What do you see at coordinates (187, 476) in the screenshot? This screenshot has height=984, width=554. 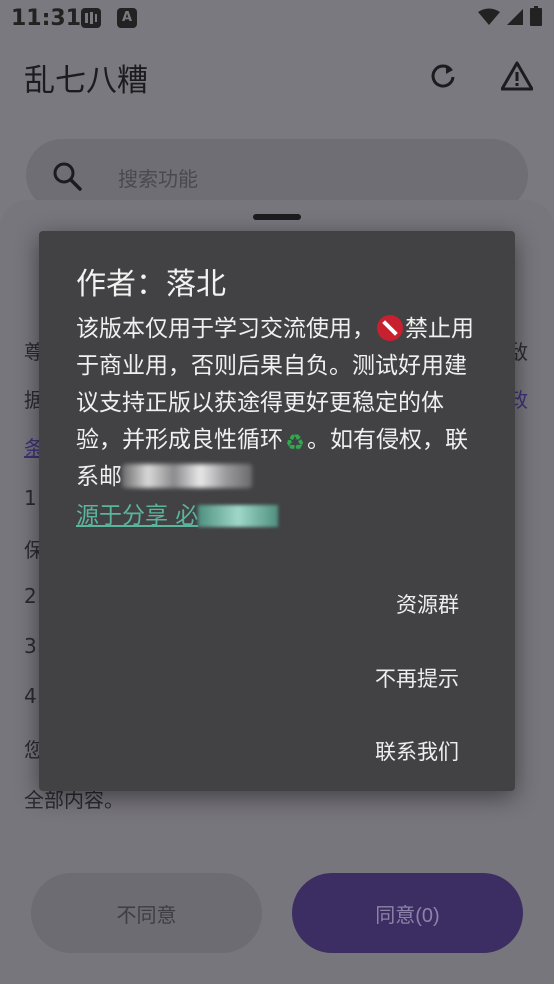 I see `redacted-email` at bounding box center [187, 476].